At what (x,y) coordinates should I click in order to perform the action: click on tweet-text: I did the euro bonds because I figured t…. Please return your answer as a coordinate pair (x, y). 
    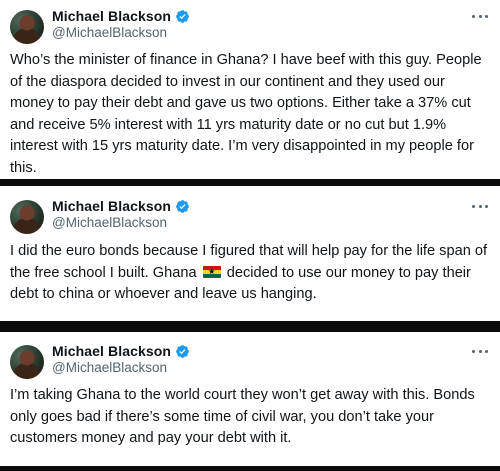
    Looking at the image, I should click on (251, 273).